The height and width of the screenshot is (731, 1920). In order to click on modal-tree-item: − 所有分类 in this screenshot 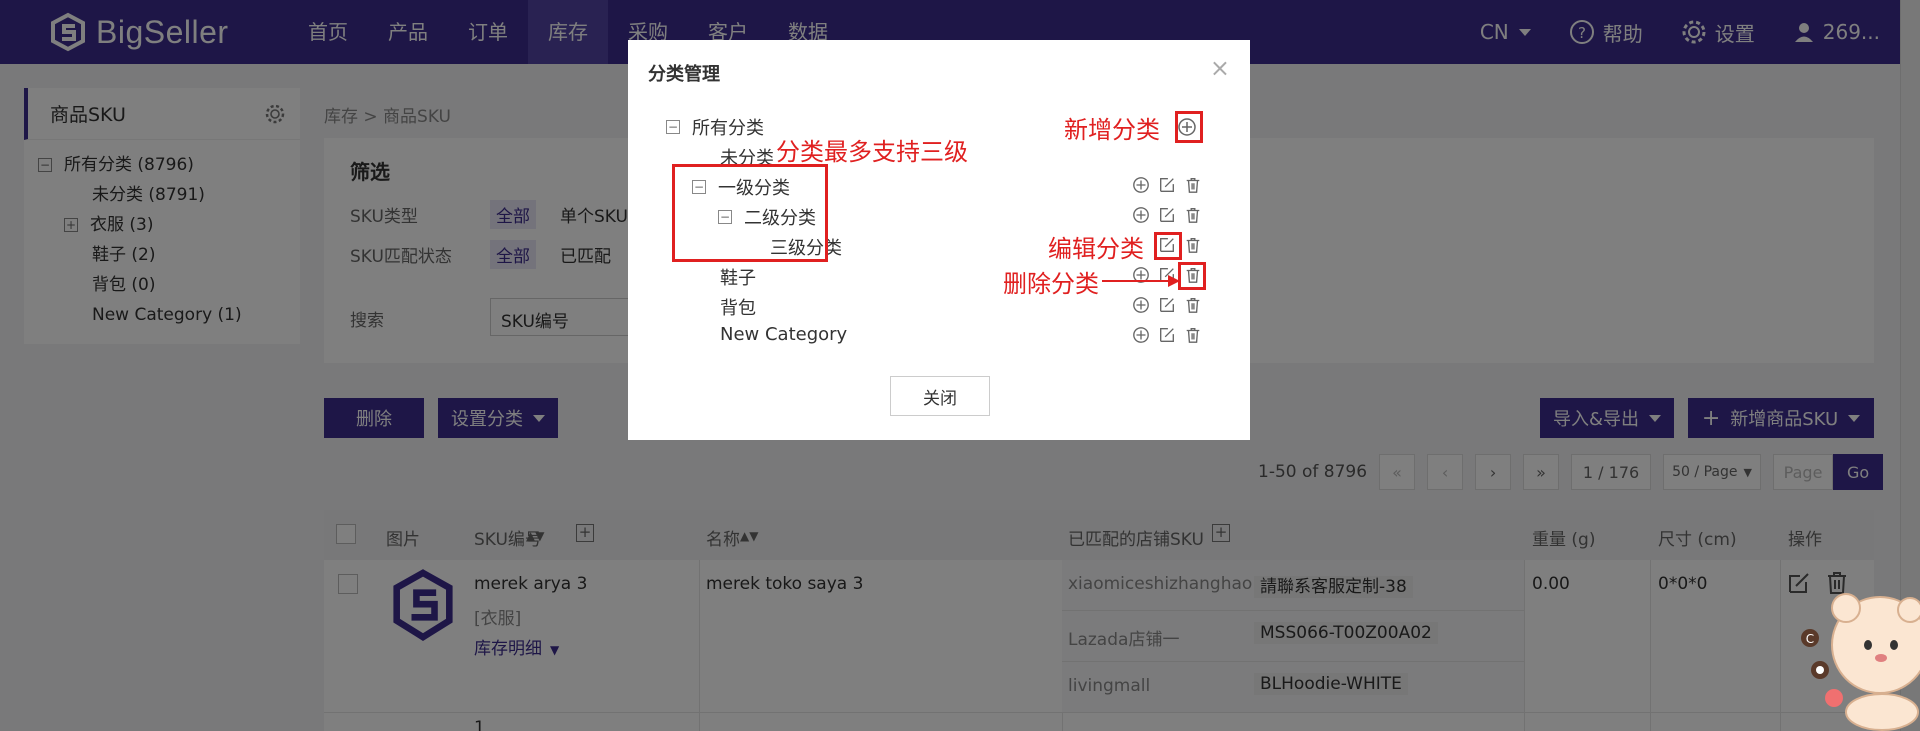, I will do `click(715, 127)`.